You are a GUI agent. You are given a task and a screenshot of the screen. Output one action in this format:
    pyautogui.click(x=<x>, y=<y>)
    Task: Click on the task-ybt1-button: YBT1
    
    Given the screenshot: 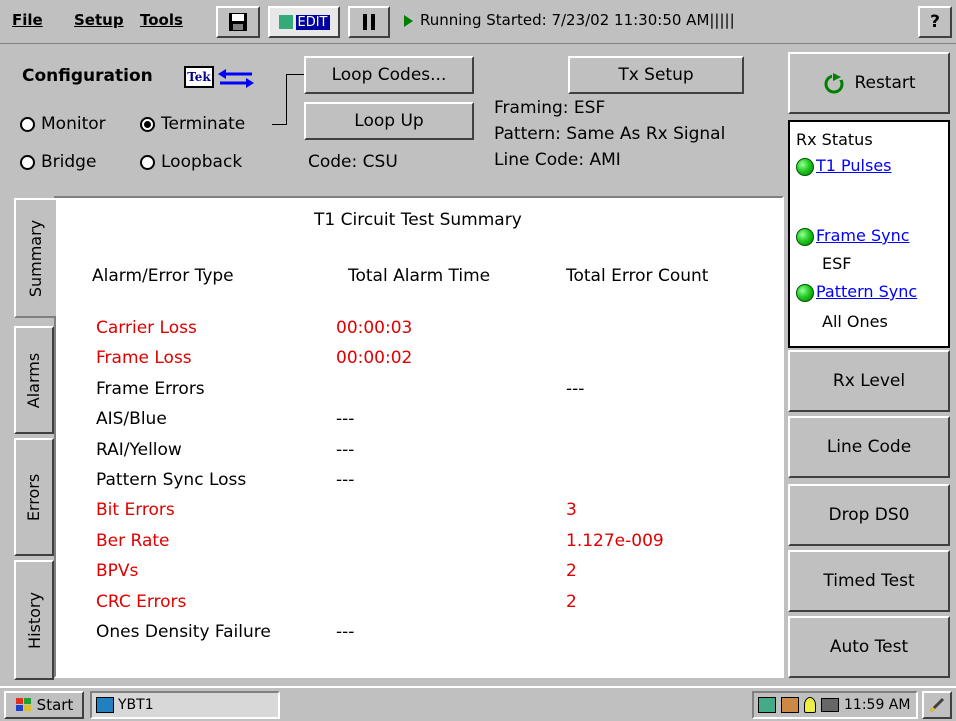 What is the action you would take?
    pyautogui.click(x=185, y=705)
    